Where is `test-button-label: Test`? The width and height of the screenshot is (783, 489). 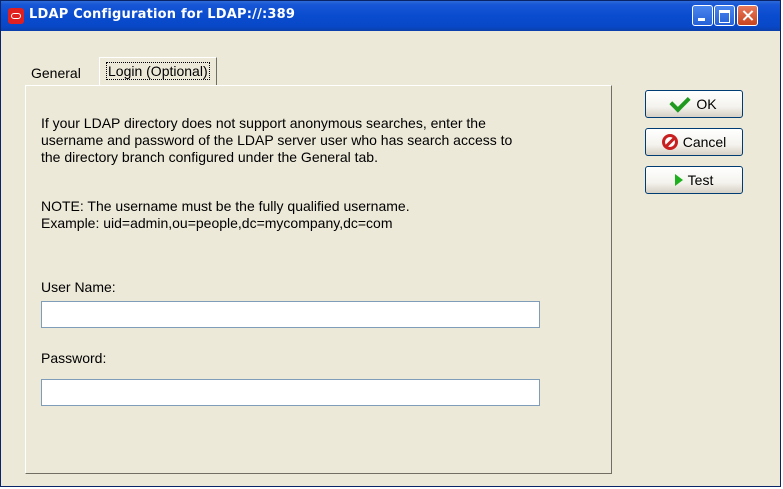 test-button-label: Test is located at coordinates (700, 180).